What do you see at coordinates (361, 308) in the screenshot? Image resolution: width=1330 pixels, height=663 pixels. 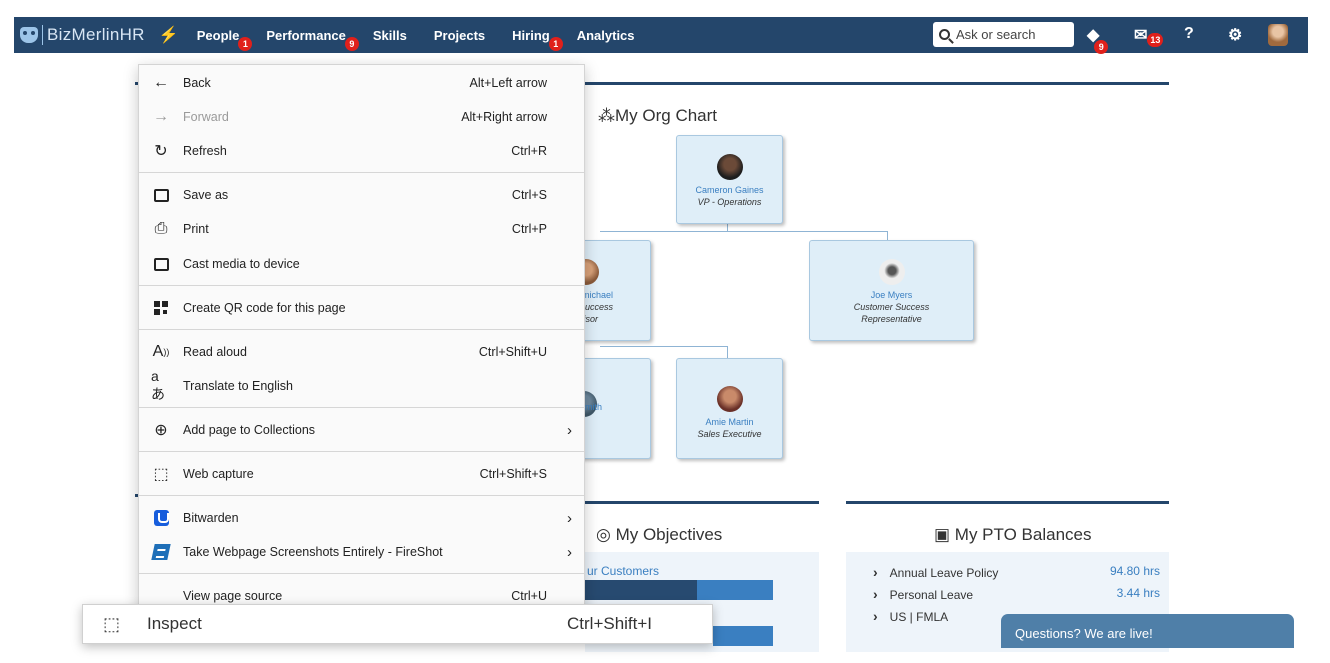 I see `menu-item-qr-code: Create QR code for this page` at bounding box center [361, 308].